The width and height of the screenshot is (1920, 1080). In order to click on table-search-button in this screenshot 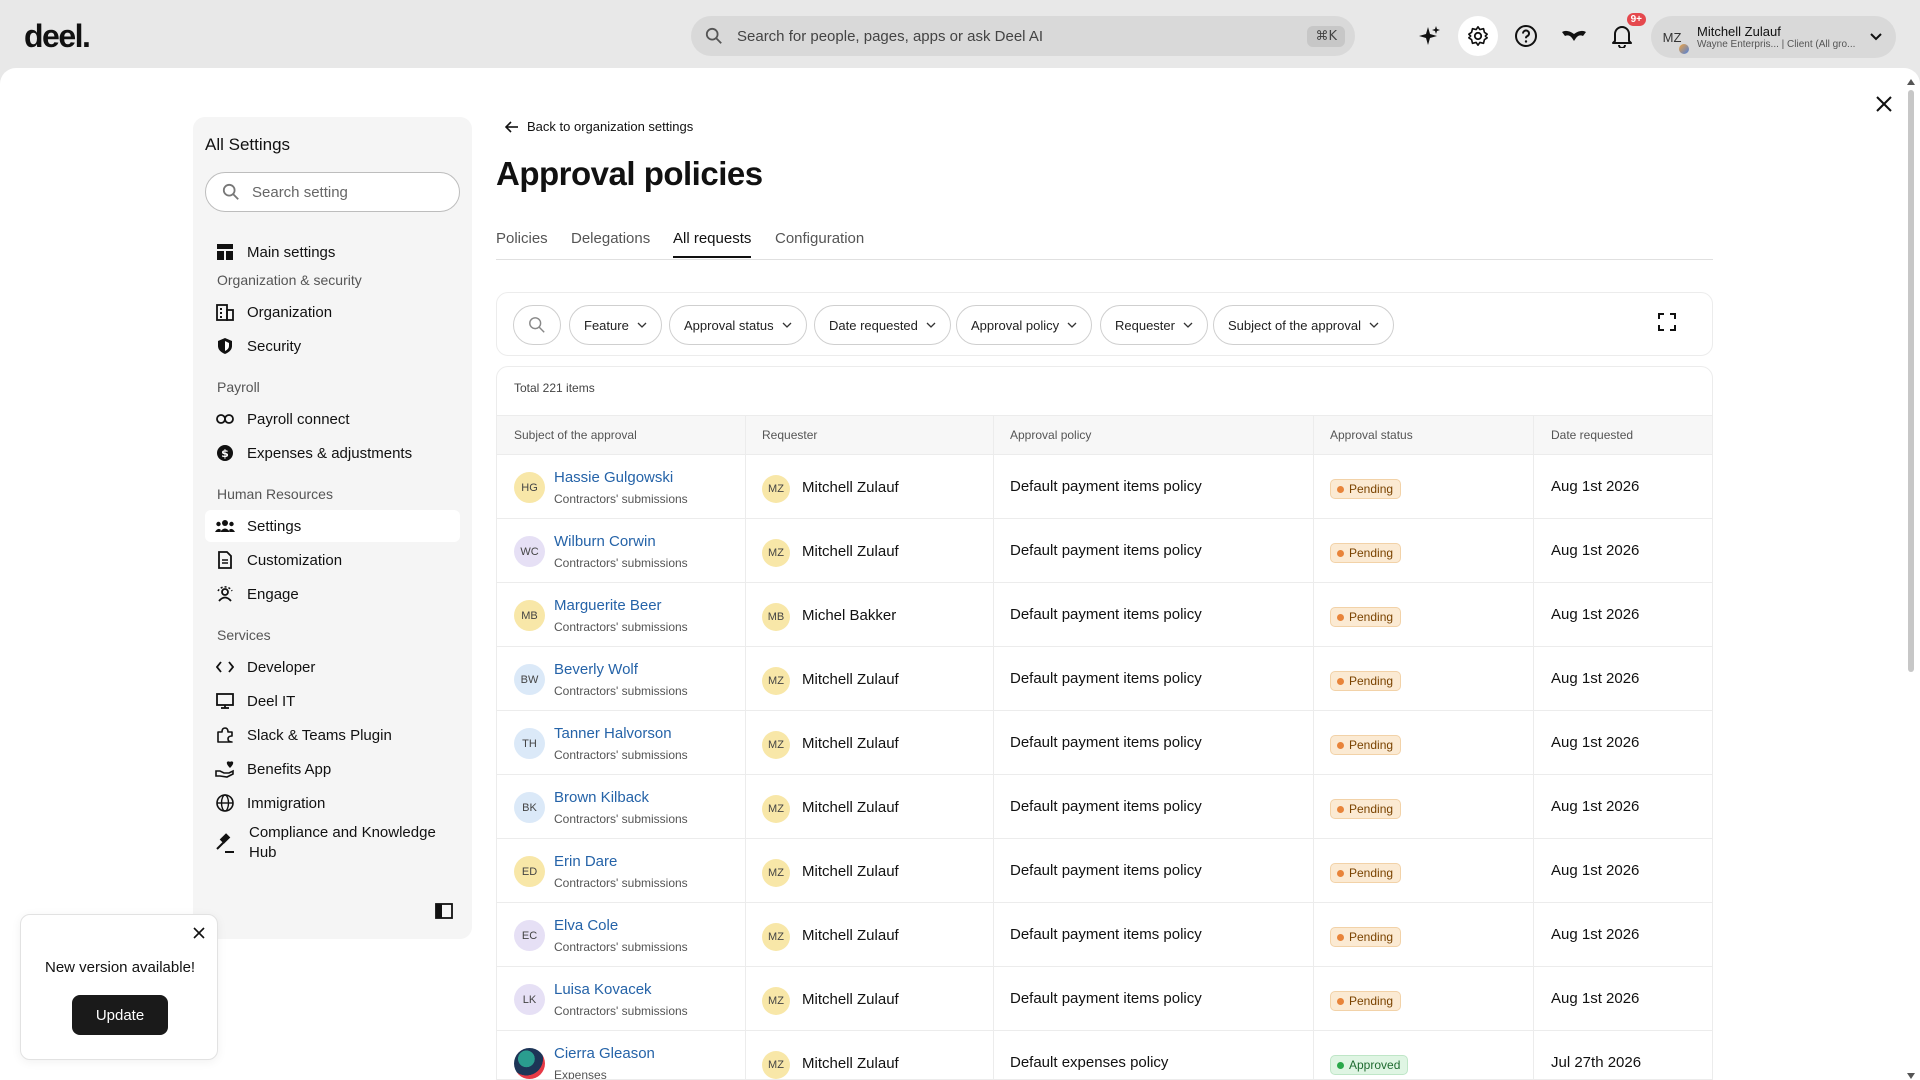, I will do `click(537, 325)`.